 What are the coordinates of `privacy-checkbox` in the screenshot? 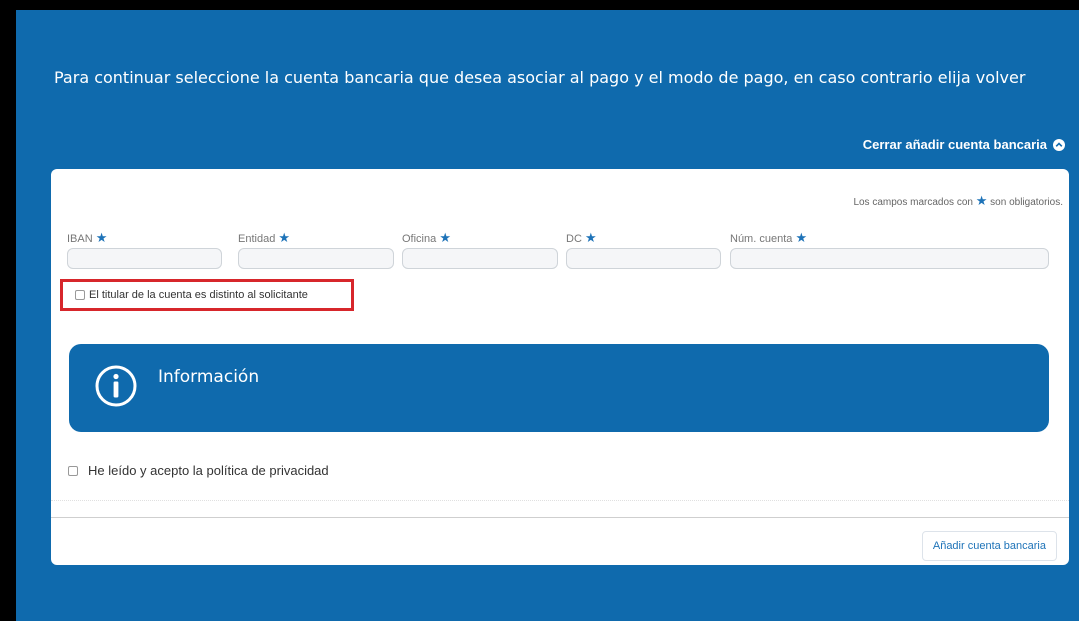 It's located at (73, 470).